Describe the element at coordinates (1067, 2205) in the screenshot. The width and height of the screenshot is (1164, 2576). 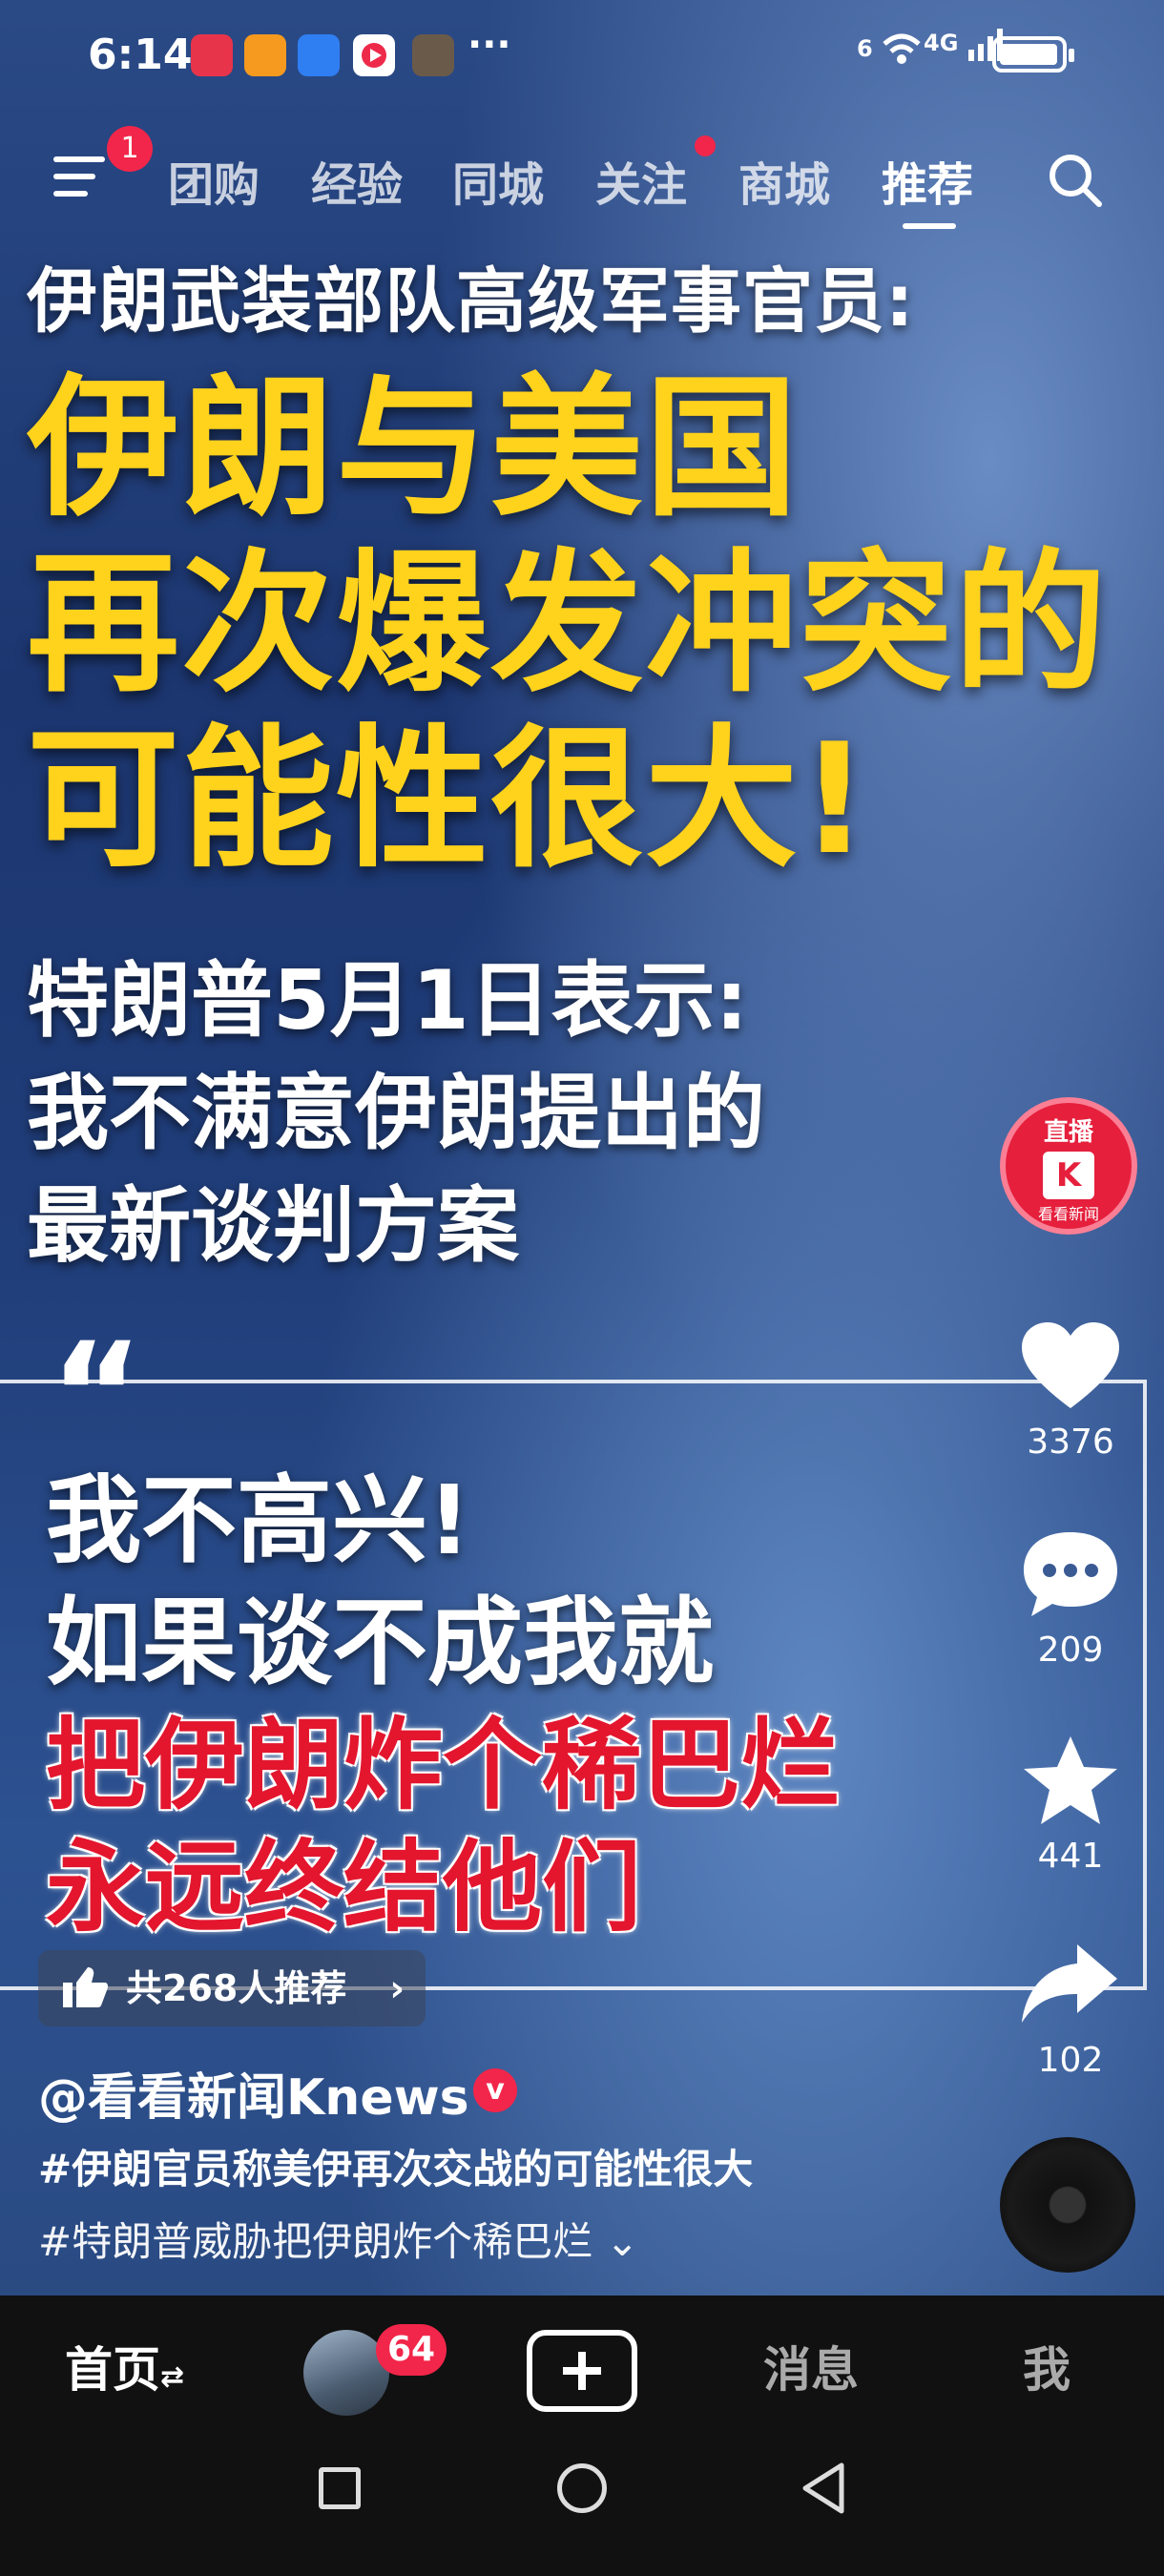
I see `music-disc-icon` at that location.